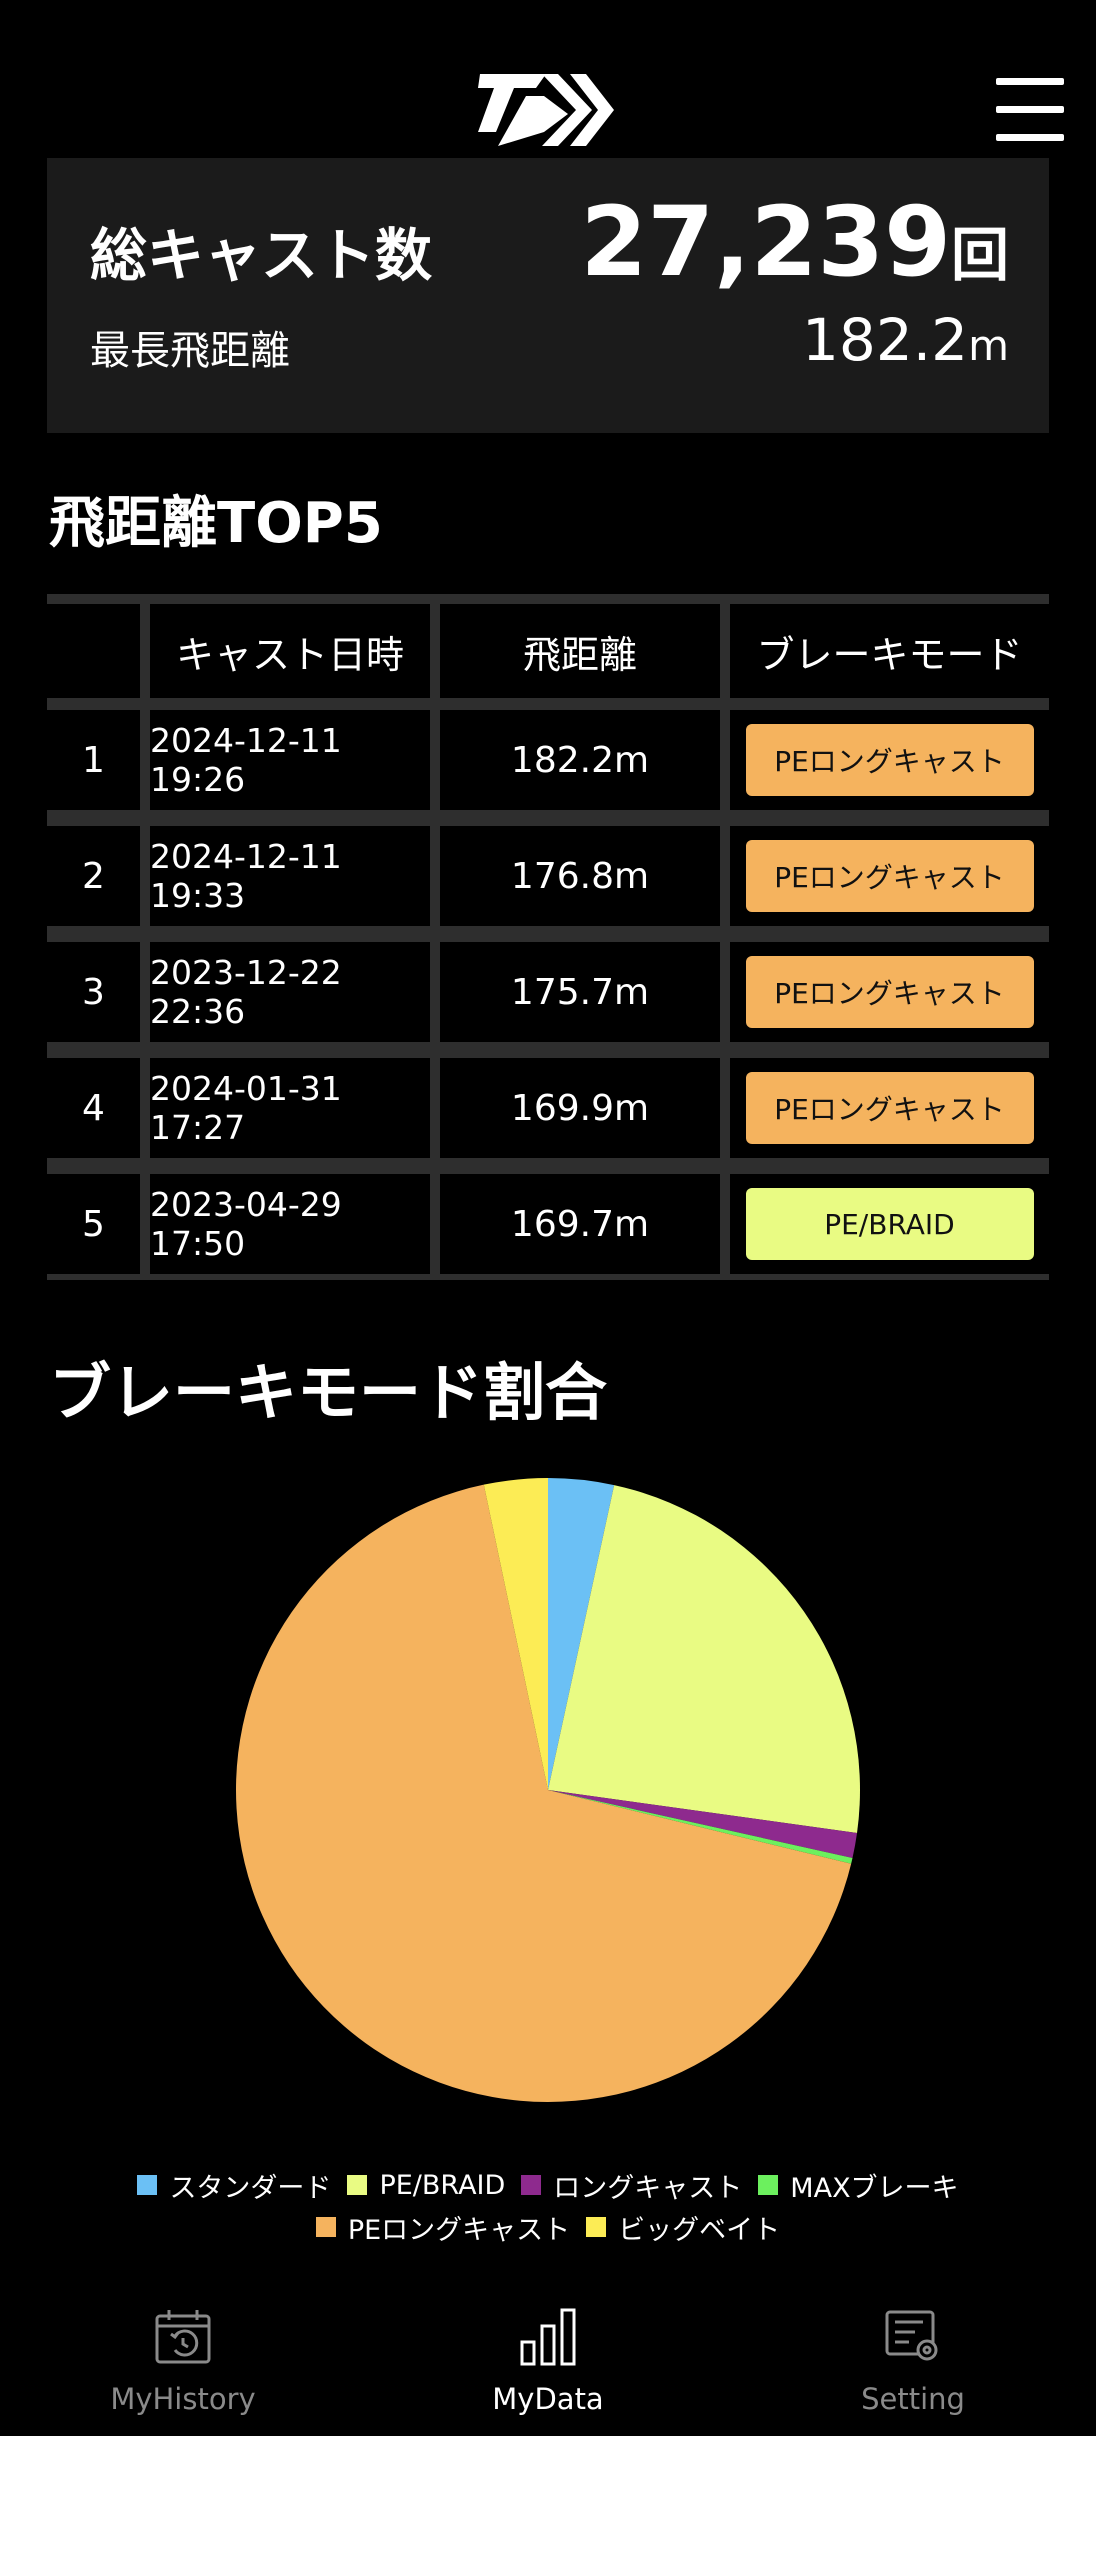  I want to click on legend-item: PE/BRAID, so click(426, 2185).